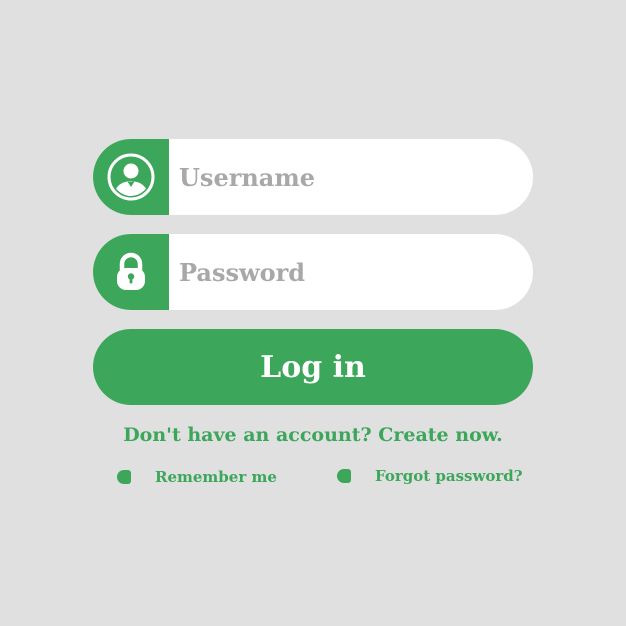 This screenshot has width=626, height=626. What do you see at coordinates (449, 476) in the screenshot?
I see `forgot-password-link: Forgot password?` at bounding box center [449, 476].